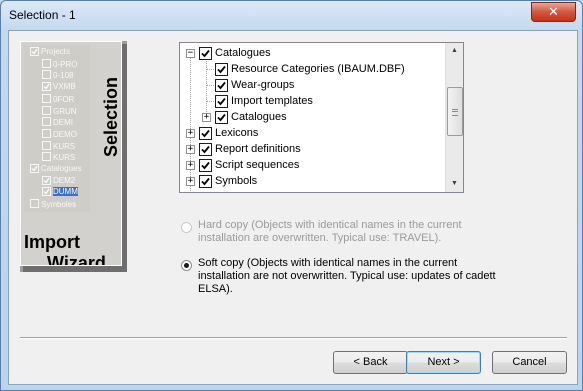  I want to click on back-button-label: < Back, so click(370, 362).